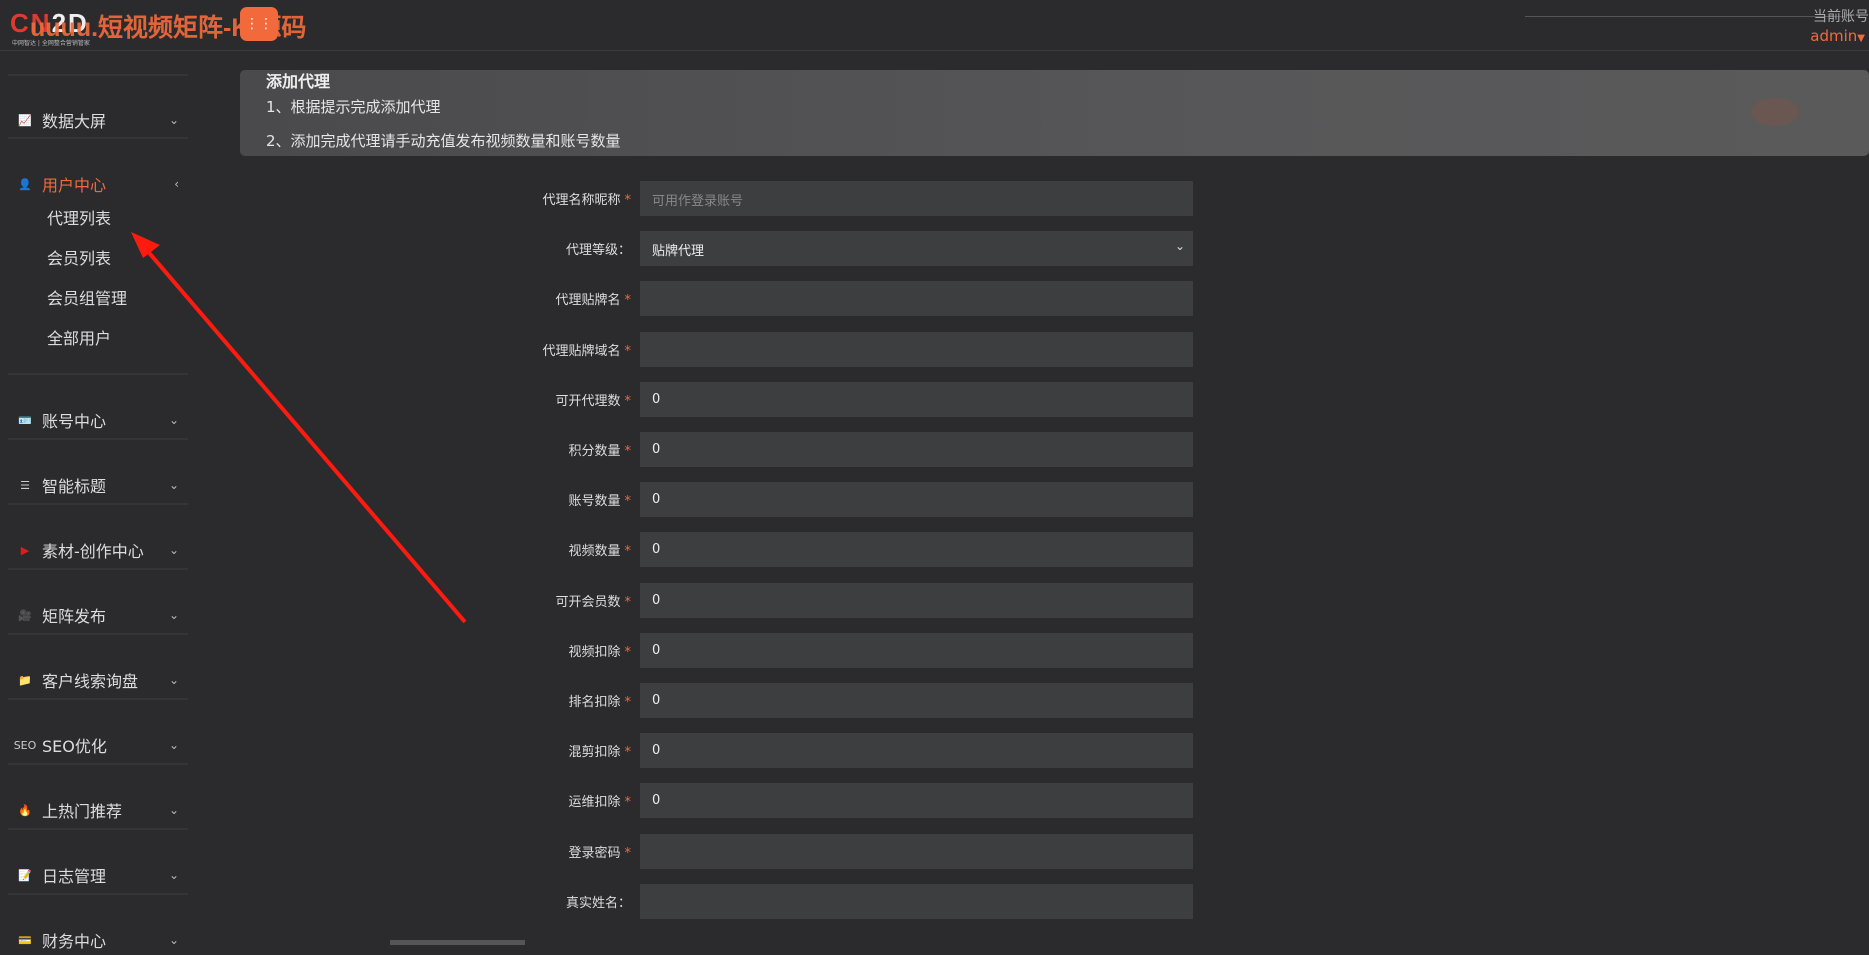 The height and width of the screenshot is (955, 1869). What do you see at coordinates (299, 428) in the screenshot?
I see `red-arrow-annotation` at bounding box center [299, 428].